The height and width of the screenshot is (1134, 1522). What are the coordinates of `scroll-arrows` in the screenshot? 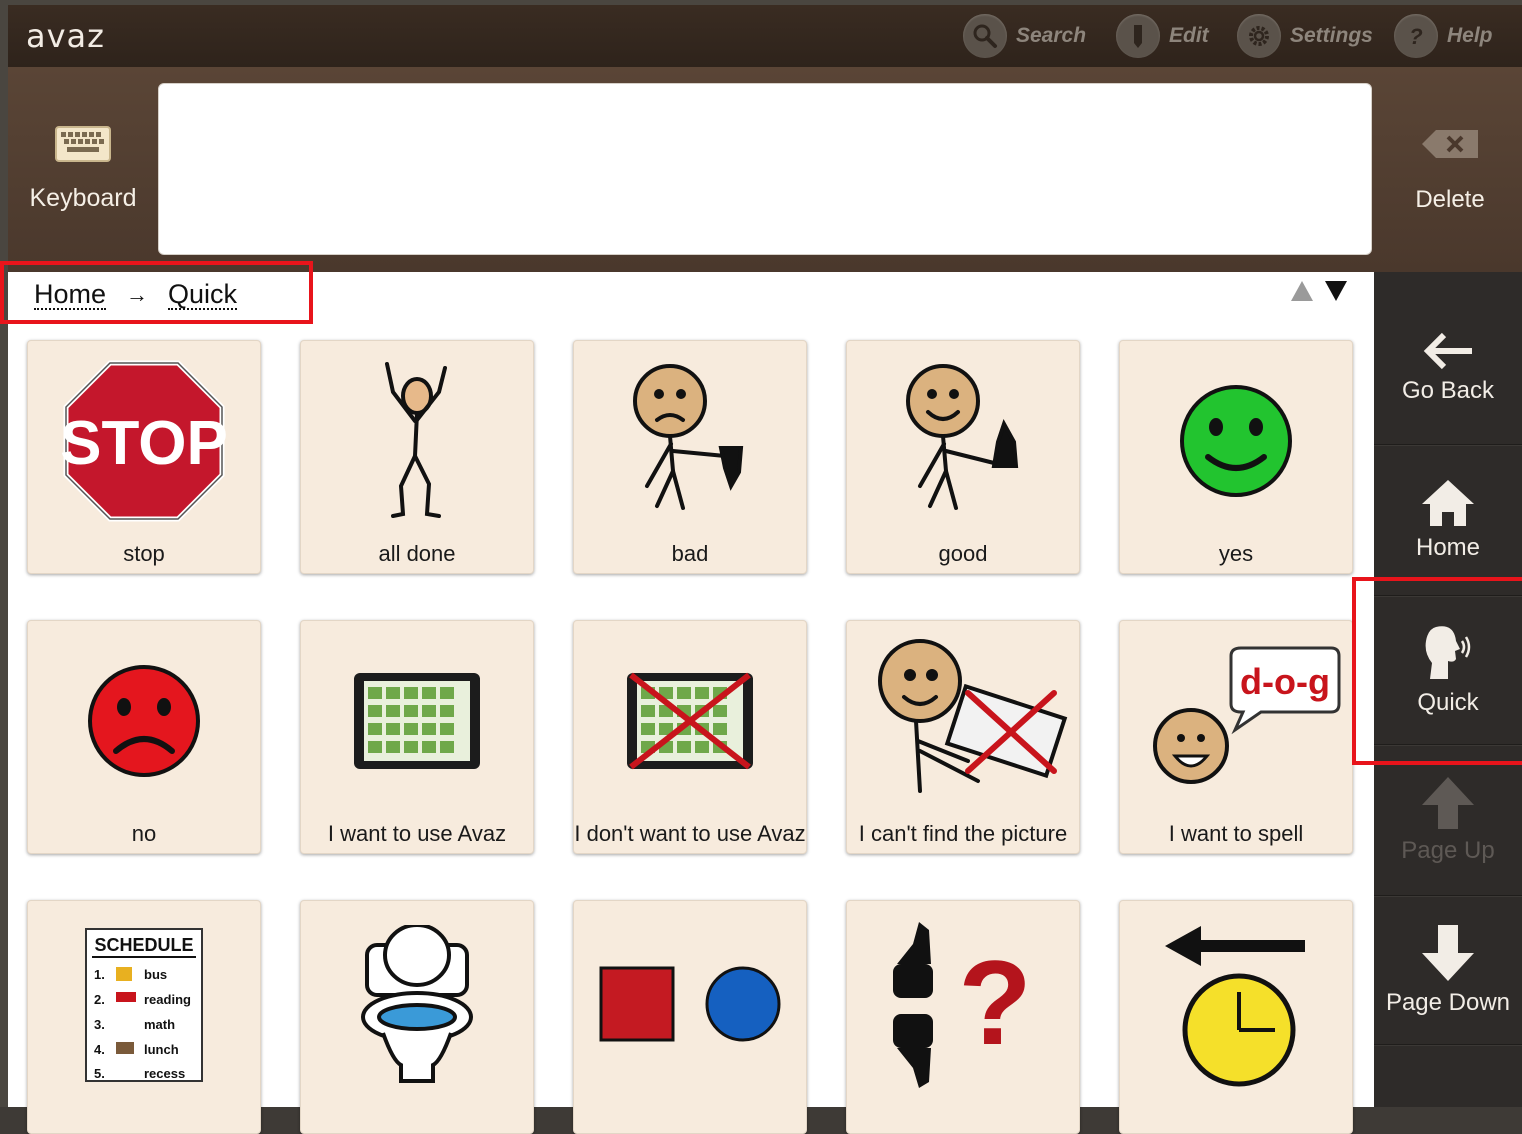 It's located at (1319, 291).